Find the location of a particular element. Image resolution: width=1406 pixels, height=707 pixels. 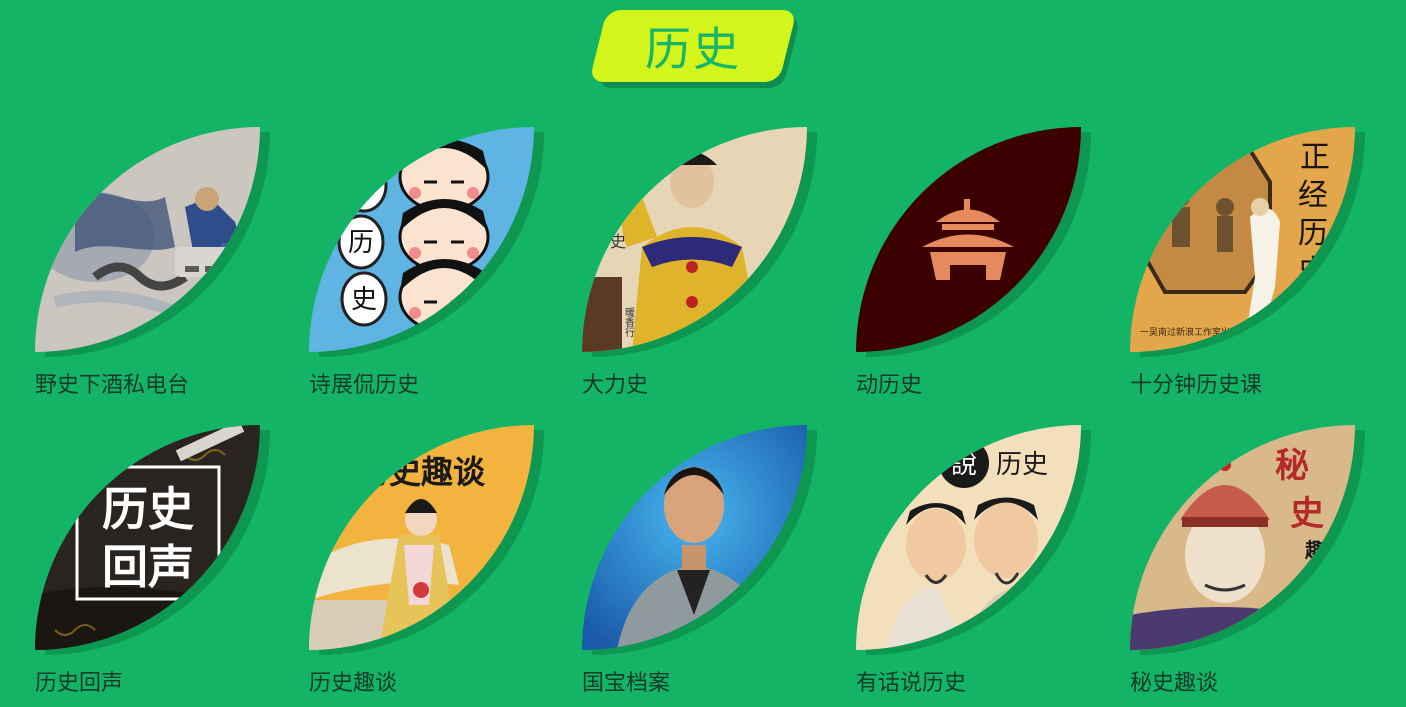

program-card-yeshi: 野史下酒私电台 is located at coordinates (152, 263).